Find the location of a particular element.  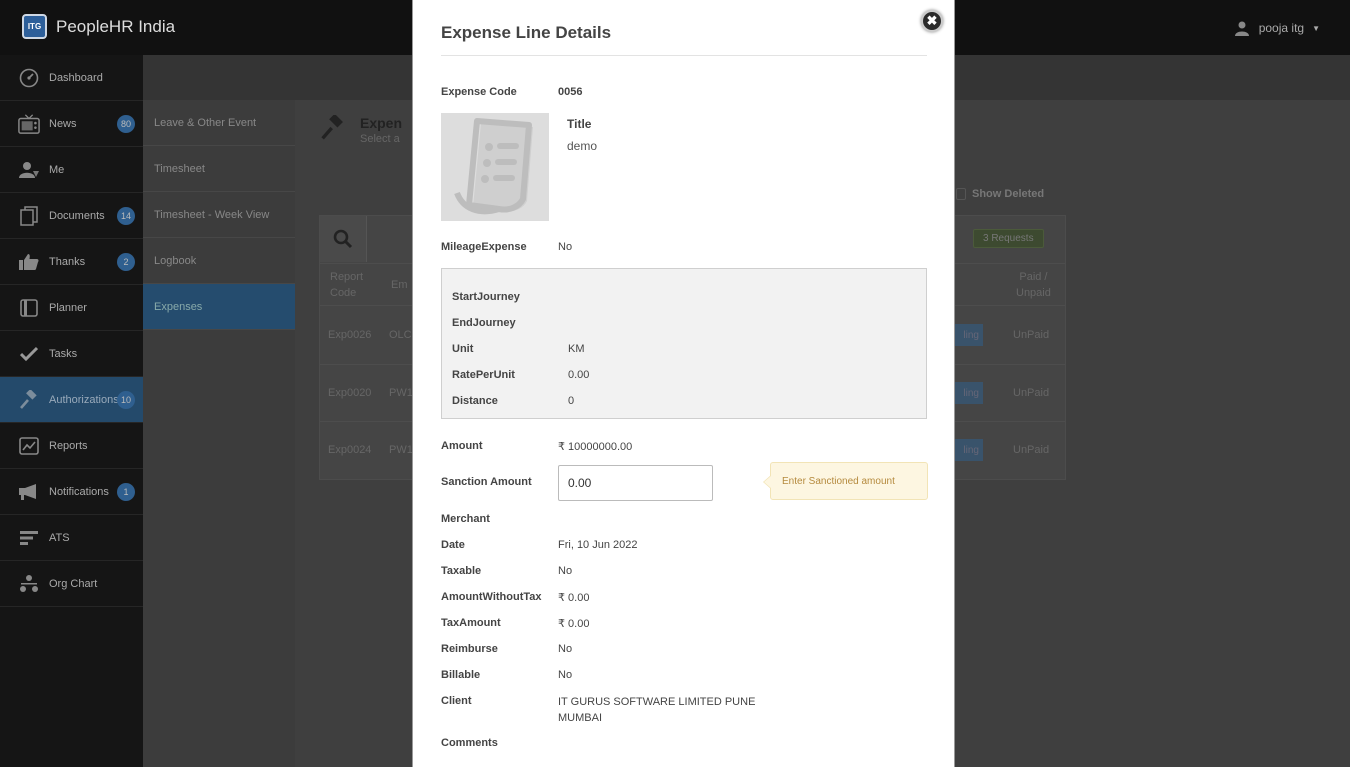

sidebar-item-label: Notifications is located at coordinates (79, 491).